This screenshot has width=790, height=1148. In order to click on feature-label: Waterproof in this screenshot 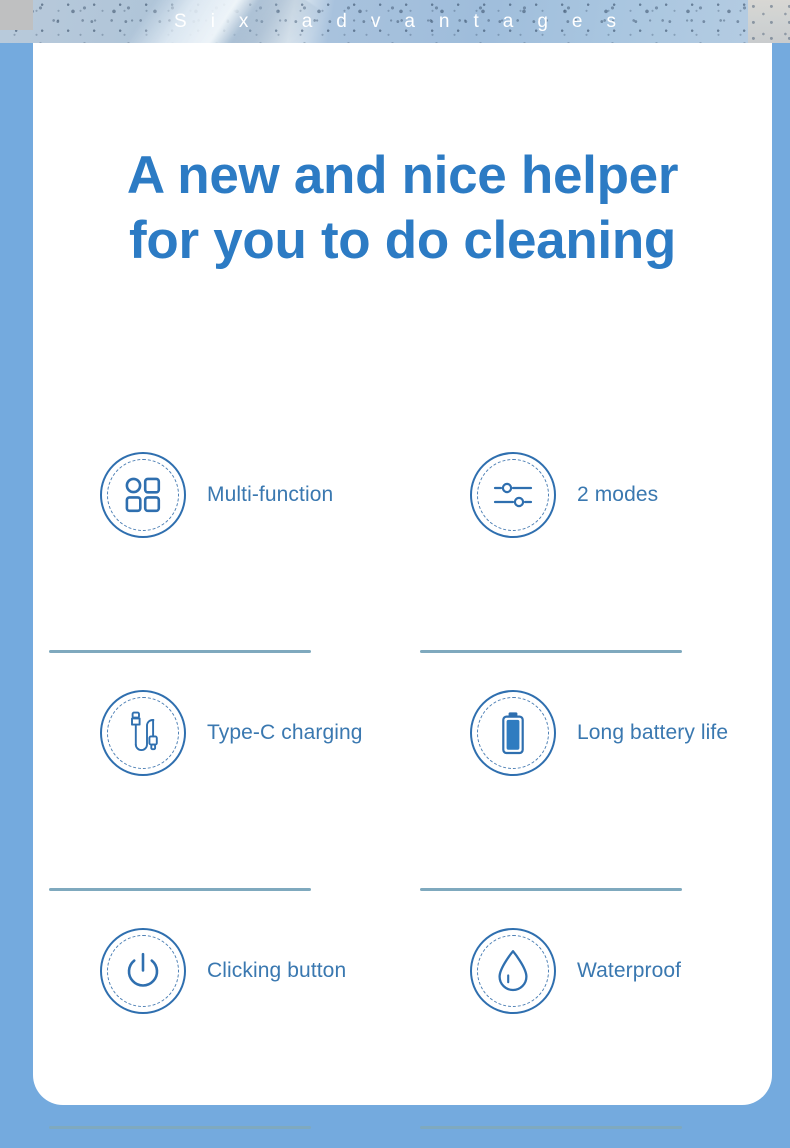, I will do `click(629, 970)`.